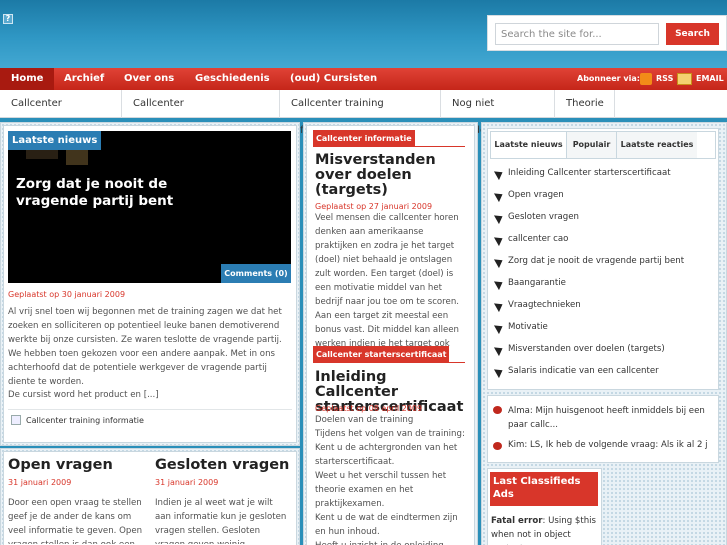  Describe the element at coordinates (498, 113) in the screenshot. I see `category-nog-niet-ingedeeld: Nog niet ingedeeld` at that location.